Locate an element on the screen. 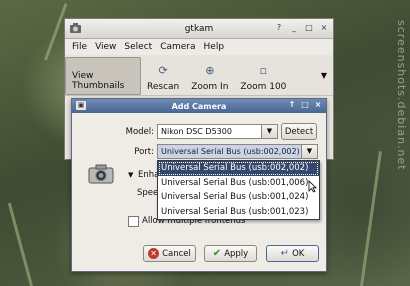 This screenshot has width=410, height=286. zoom-100-button: ▫ Zoom 100 is located at coordinates (263, 76).